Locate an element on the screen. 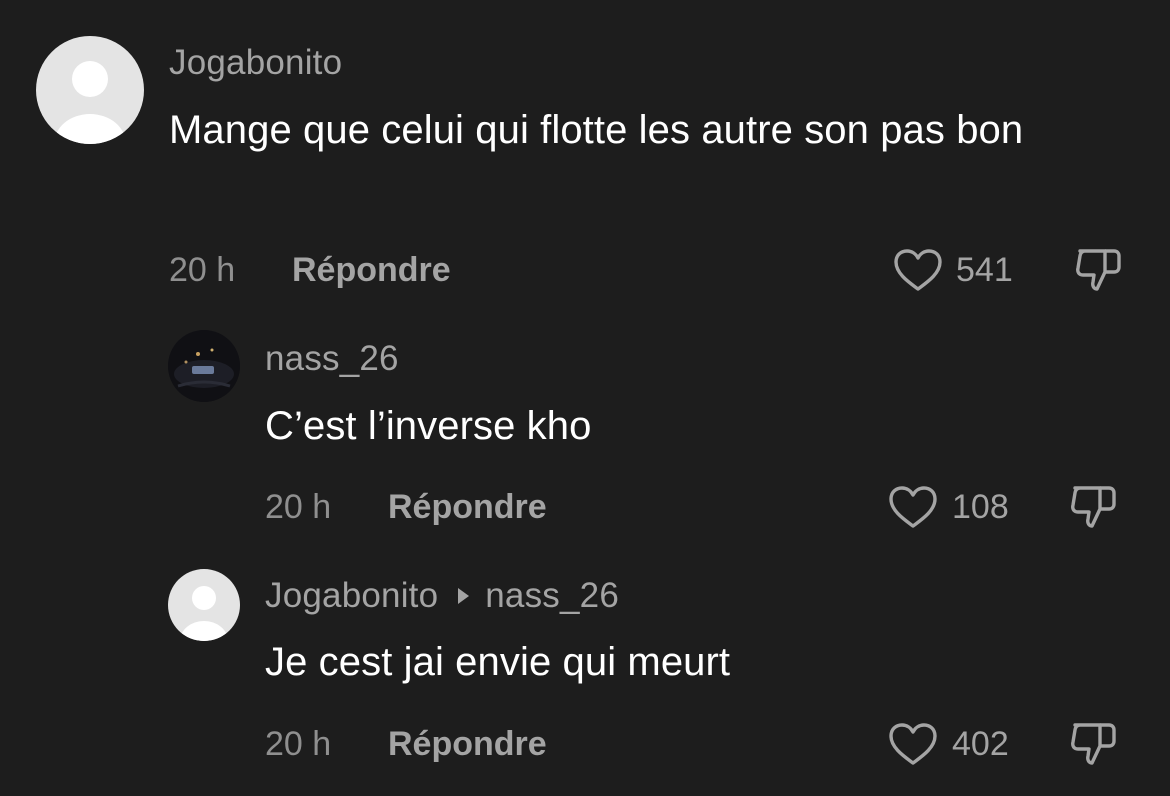 The width and height of the screenshot is (1170, 796). comment-username: nass_26 is located at coordinates (332, 359).